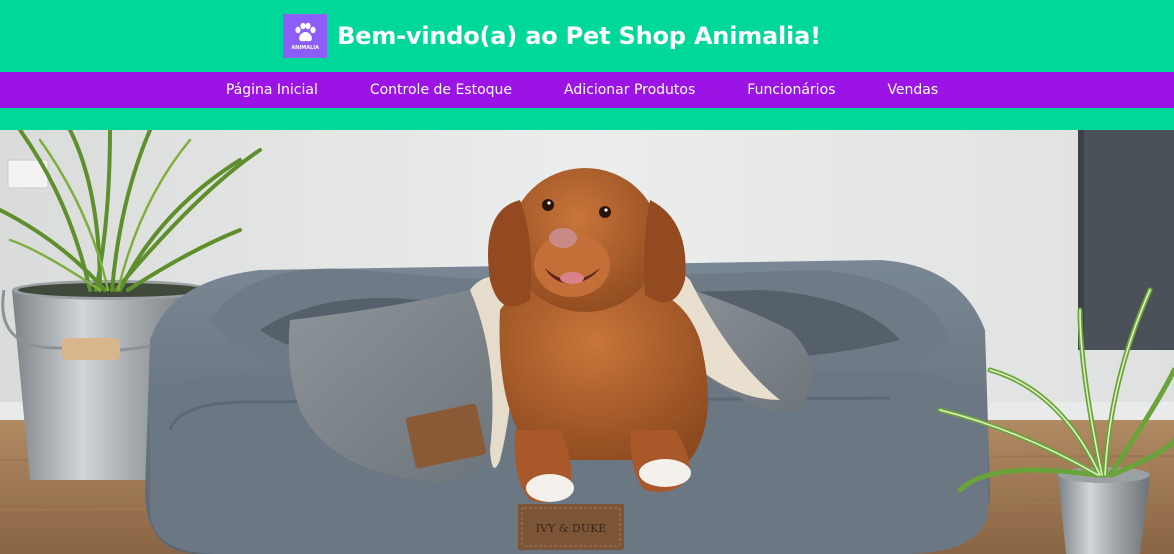 The image size is (1174, 554). I want to click on nav-item-add-products: Adicionar Produtos, so click(629, 90).